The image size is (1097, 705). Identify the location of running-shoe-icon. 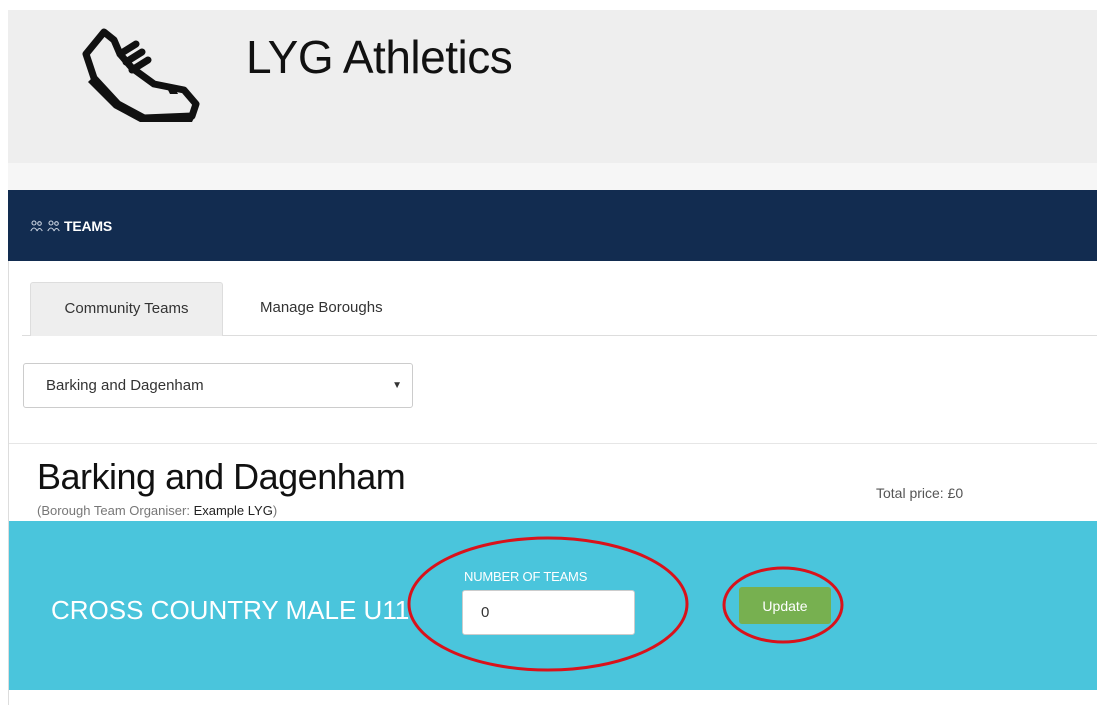
(141, 75).